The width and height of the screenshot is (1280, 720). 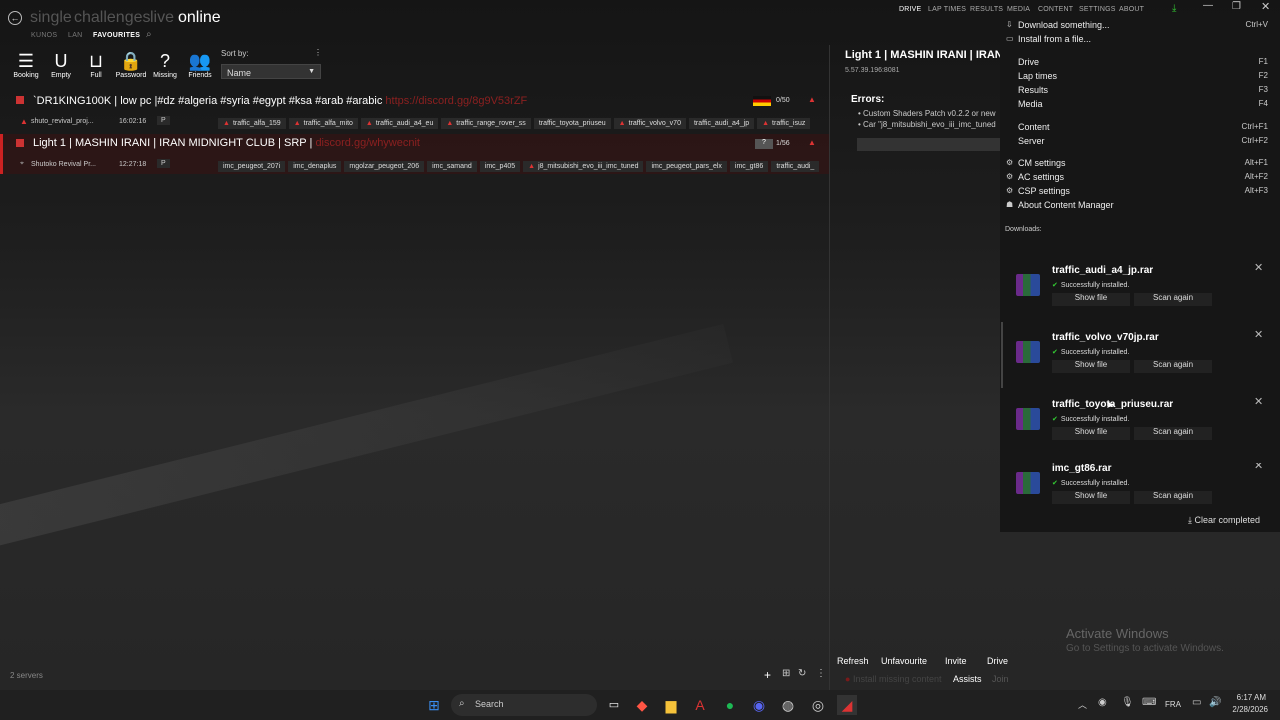 I want to click on car-tag: traffic_alfa_mito, so click(x=323, y=123).